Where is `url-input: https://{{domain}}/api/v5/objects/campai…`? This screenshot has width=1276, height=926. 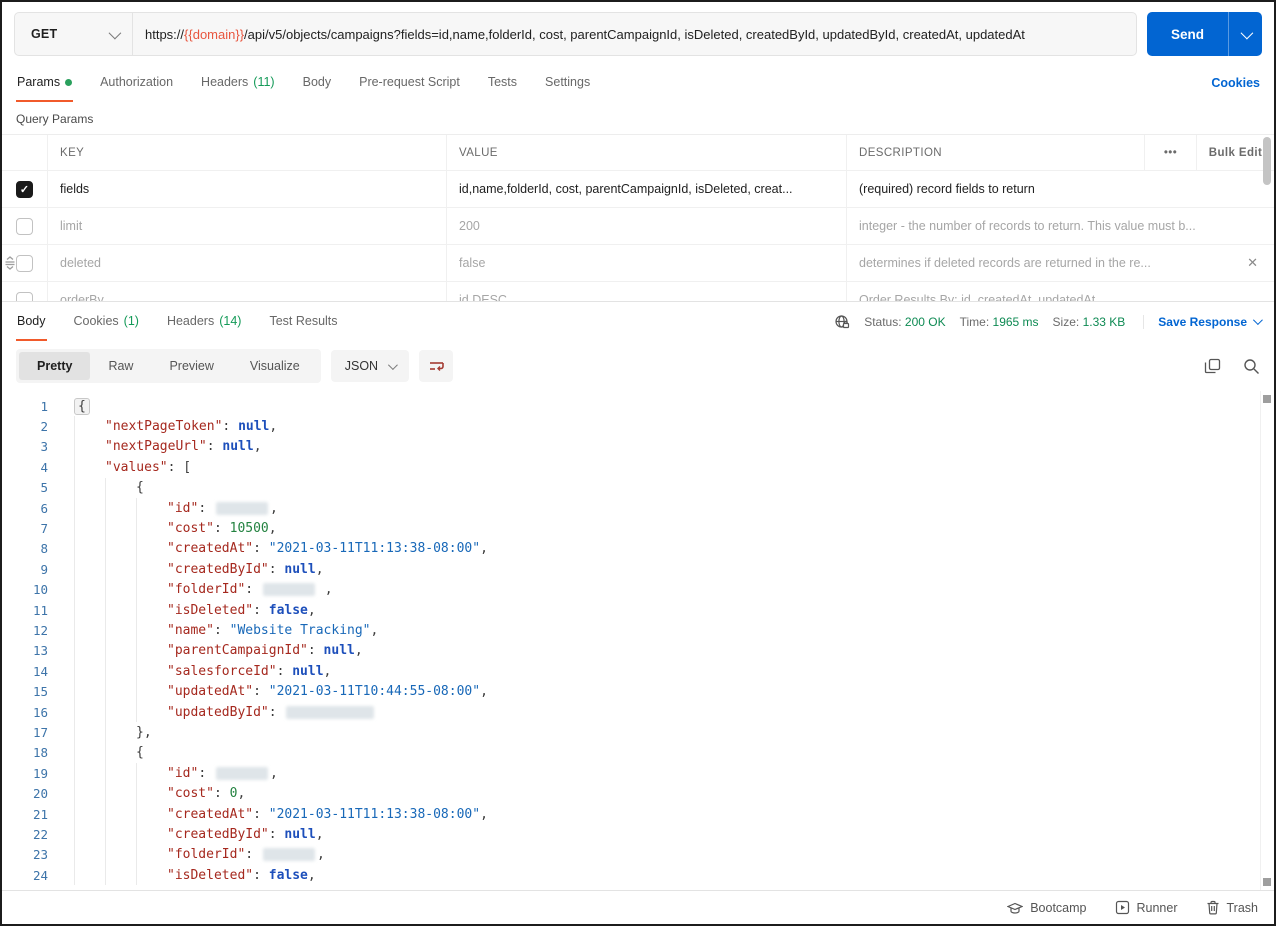 url-input: https://{{domain}}/api/v5/objects/campai… is located at coordinates (634, 34).